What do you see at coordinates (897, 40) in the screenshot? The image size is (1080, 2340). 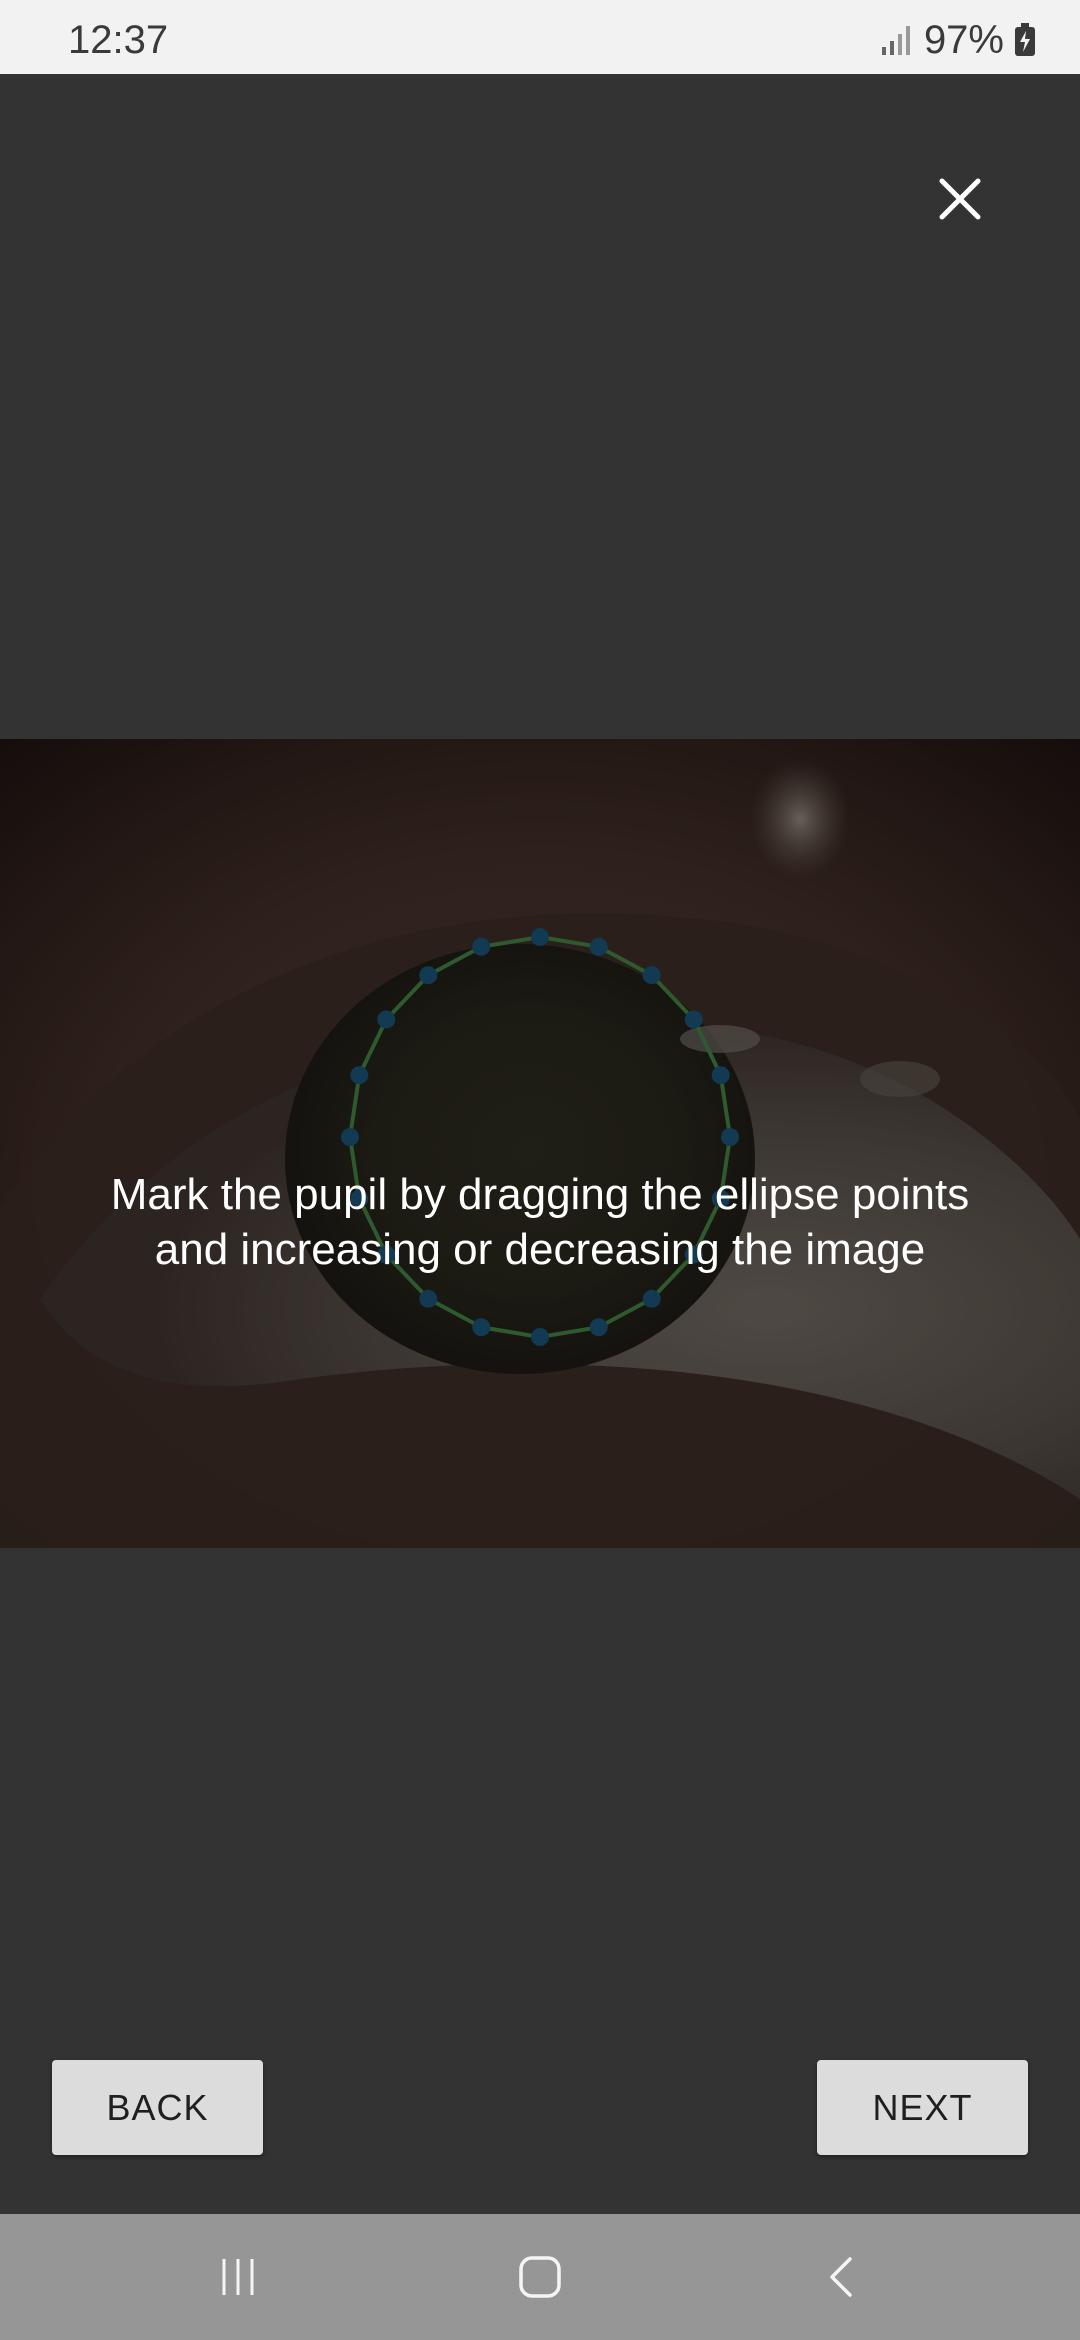 I see `signal-icon` at bounding box center [897, 40].